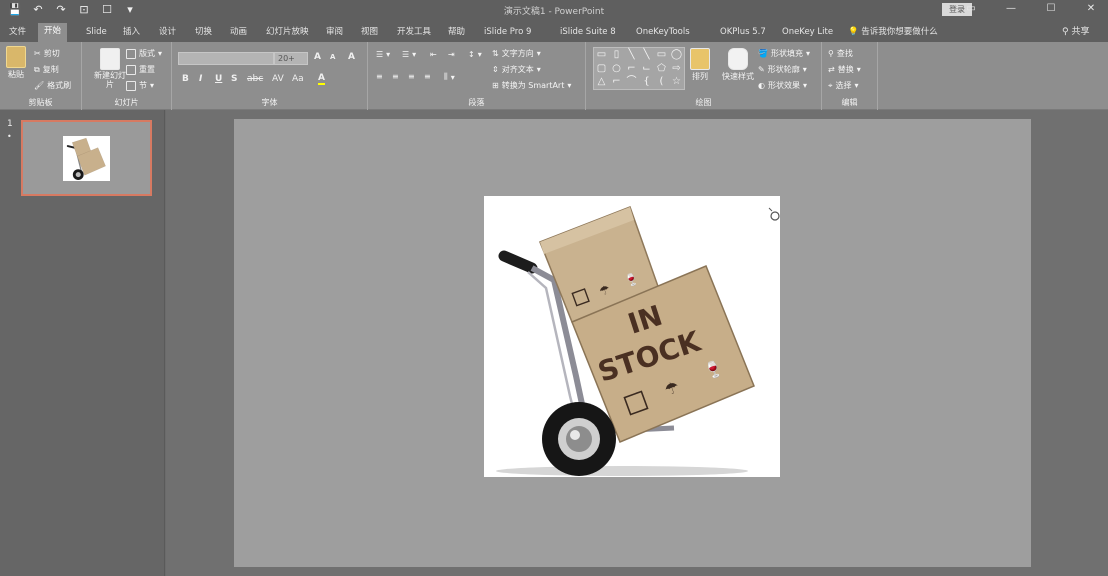 Image resolution: width=1108 pixels, height=576 pixels. Describe the element at coordinates (39, 85) in the screenshot. I see `brush-icon: 🖌` at that location.